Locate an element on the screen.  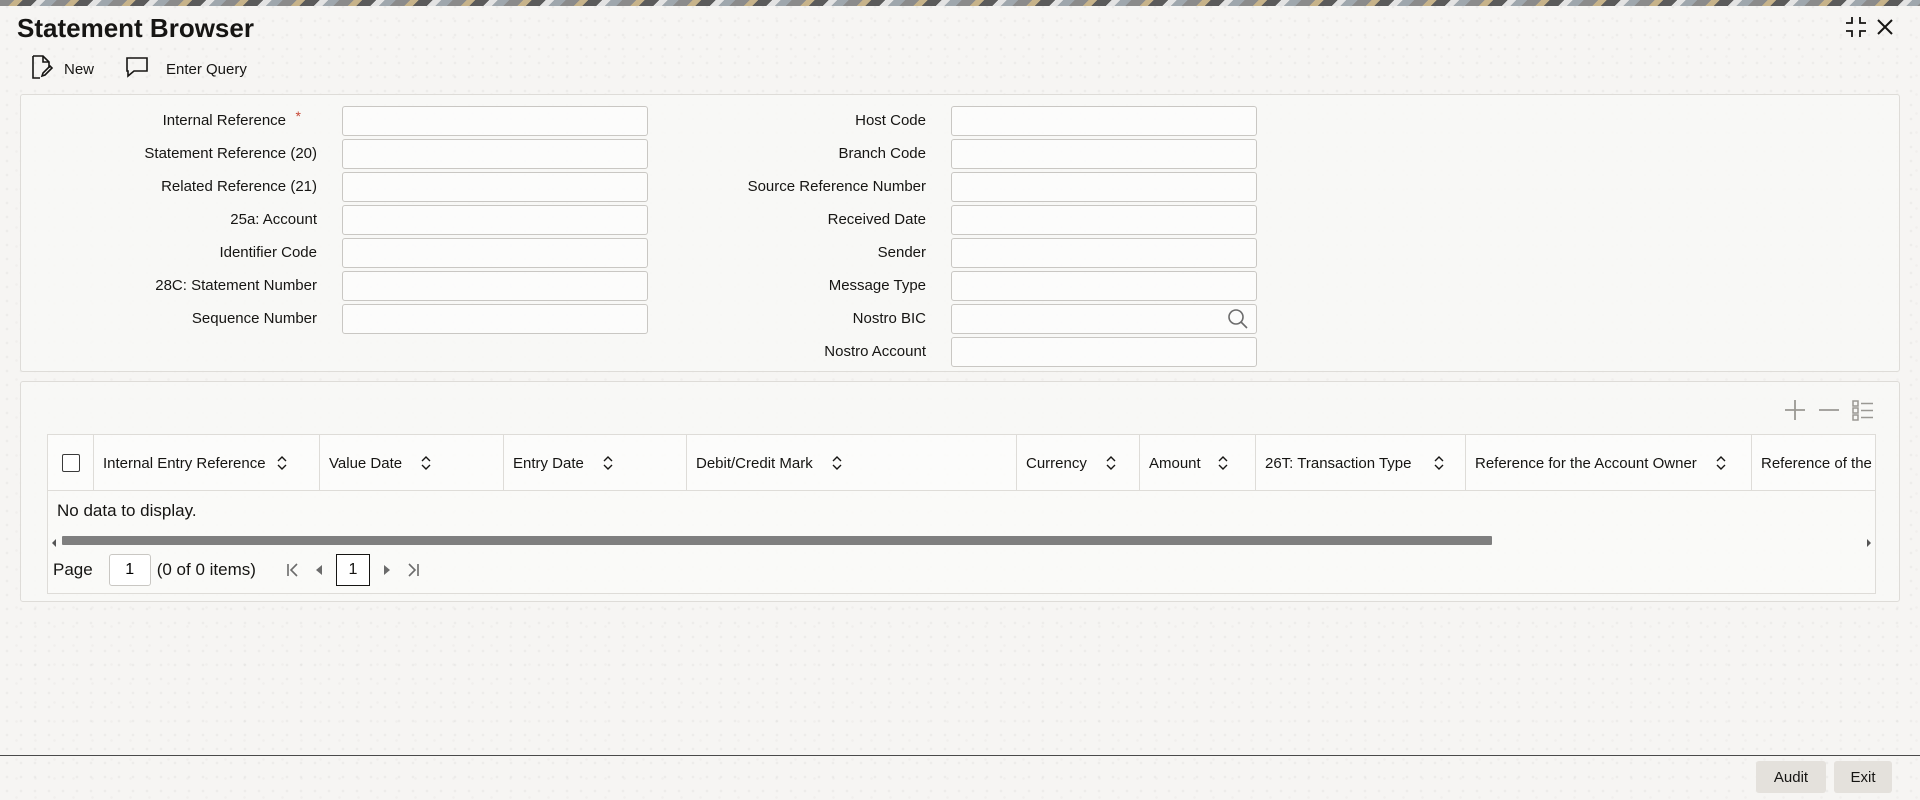
sender-label: Sender is located at coordinates (901, 252).